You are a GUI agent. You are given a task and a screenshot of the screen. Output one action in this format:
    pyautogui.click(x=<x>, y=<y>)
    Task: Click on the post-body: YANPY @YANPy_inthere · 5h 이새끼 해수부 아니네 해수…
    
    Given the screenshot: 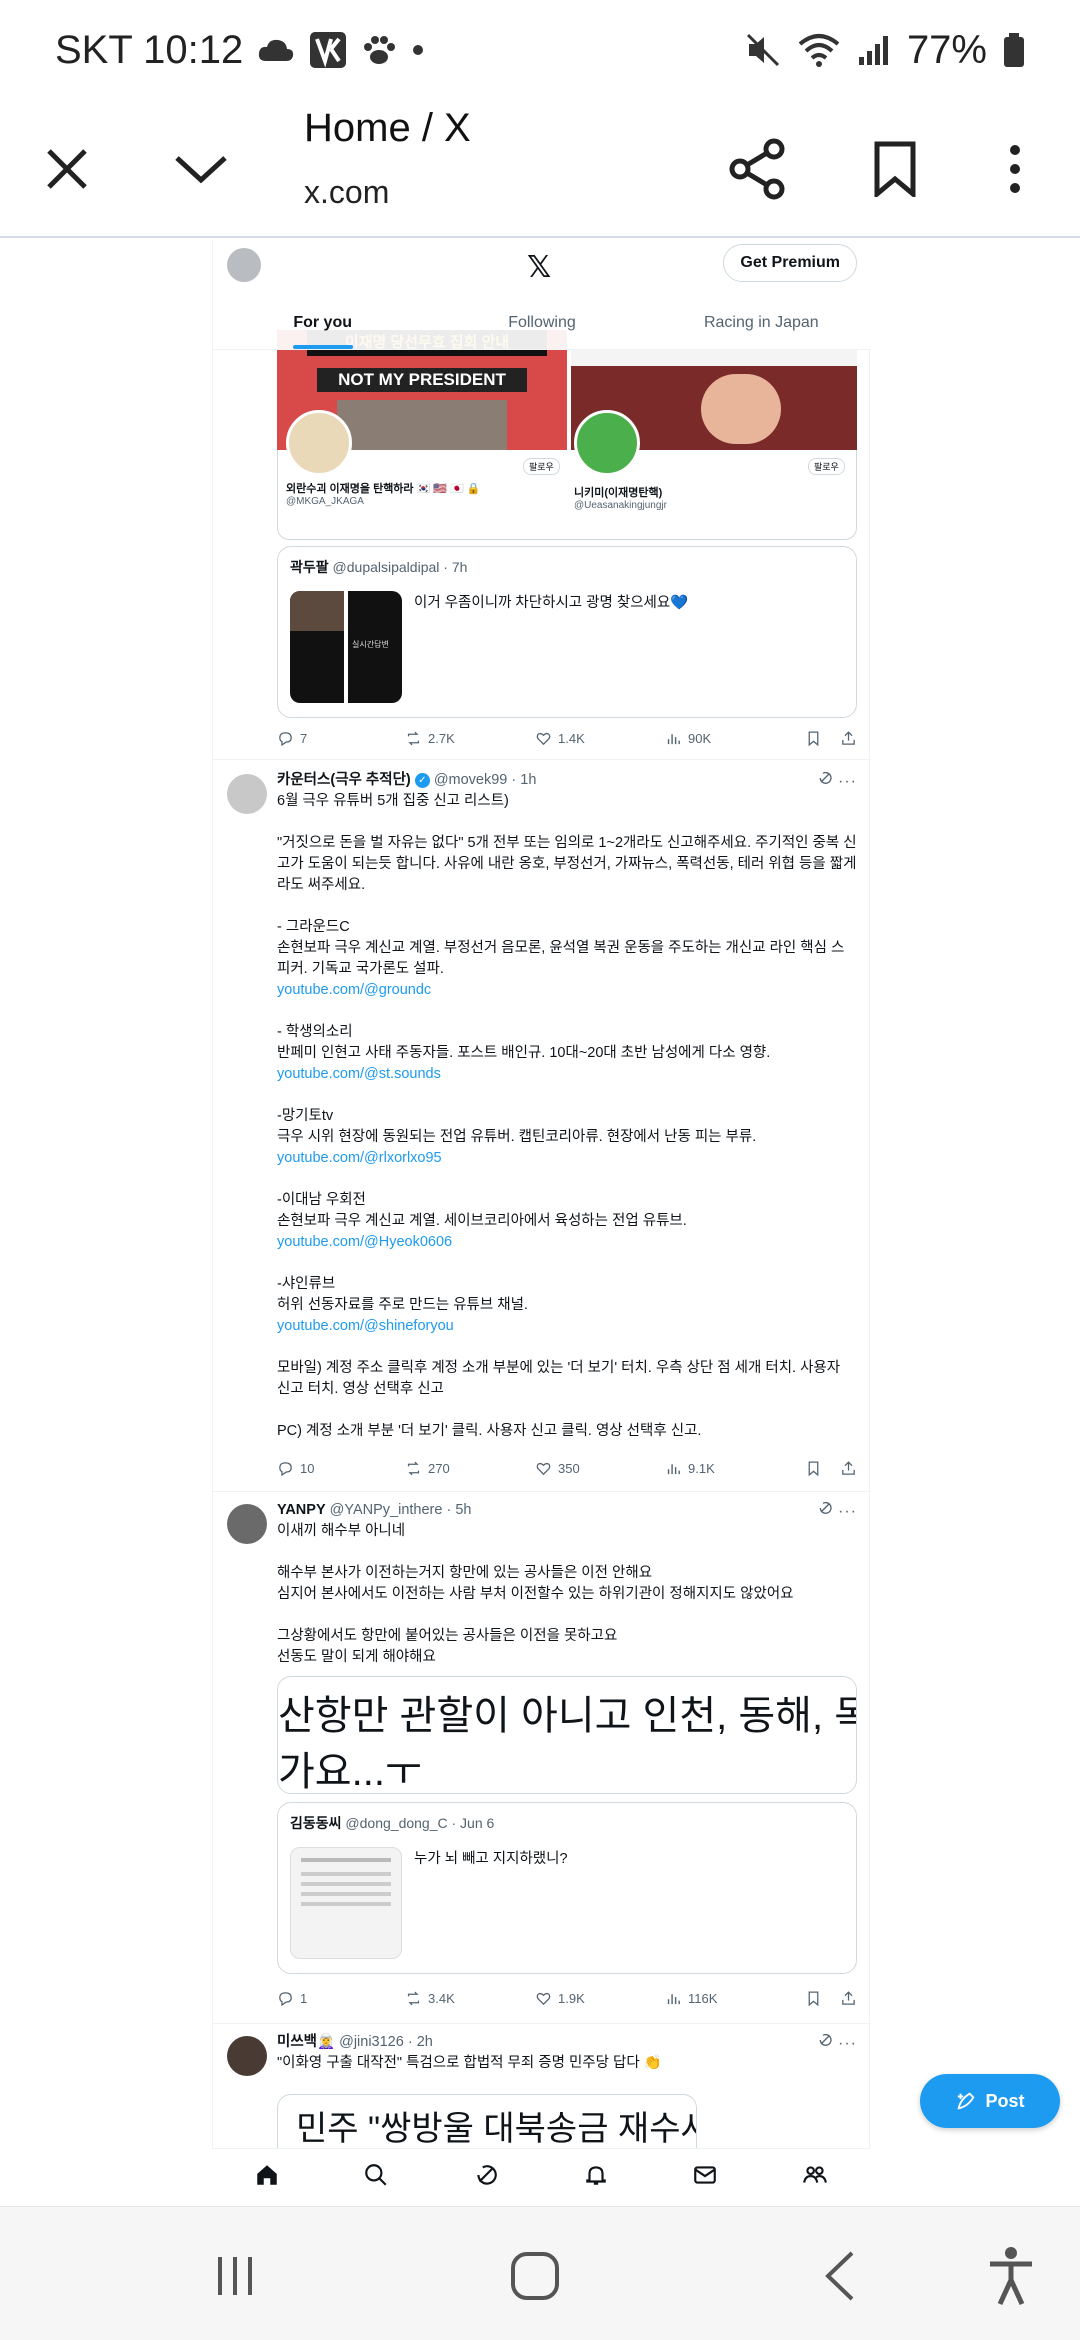 What is the action you would take?
    pyautogui.click(x=567, y=1584)
    